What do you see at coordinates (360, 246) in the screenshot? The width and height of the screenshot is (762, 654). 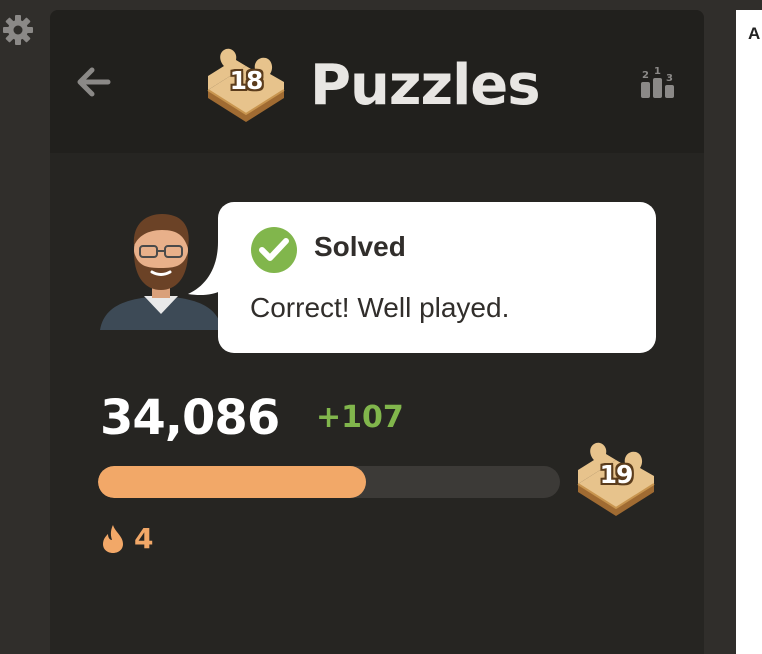 I see `feedback-status: Solved` at bounding box center [360, 246].